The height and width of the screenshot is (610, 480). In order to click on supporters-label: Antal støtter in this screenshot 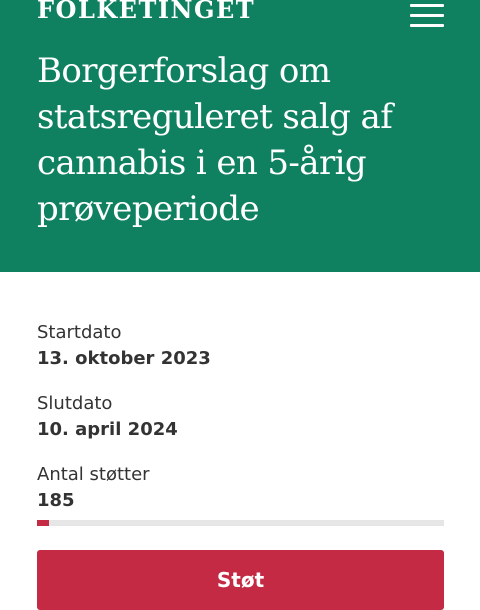, I will do `click(93, 474)`.